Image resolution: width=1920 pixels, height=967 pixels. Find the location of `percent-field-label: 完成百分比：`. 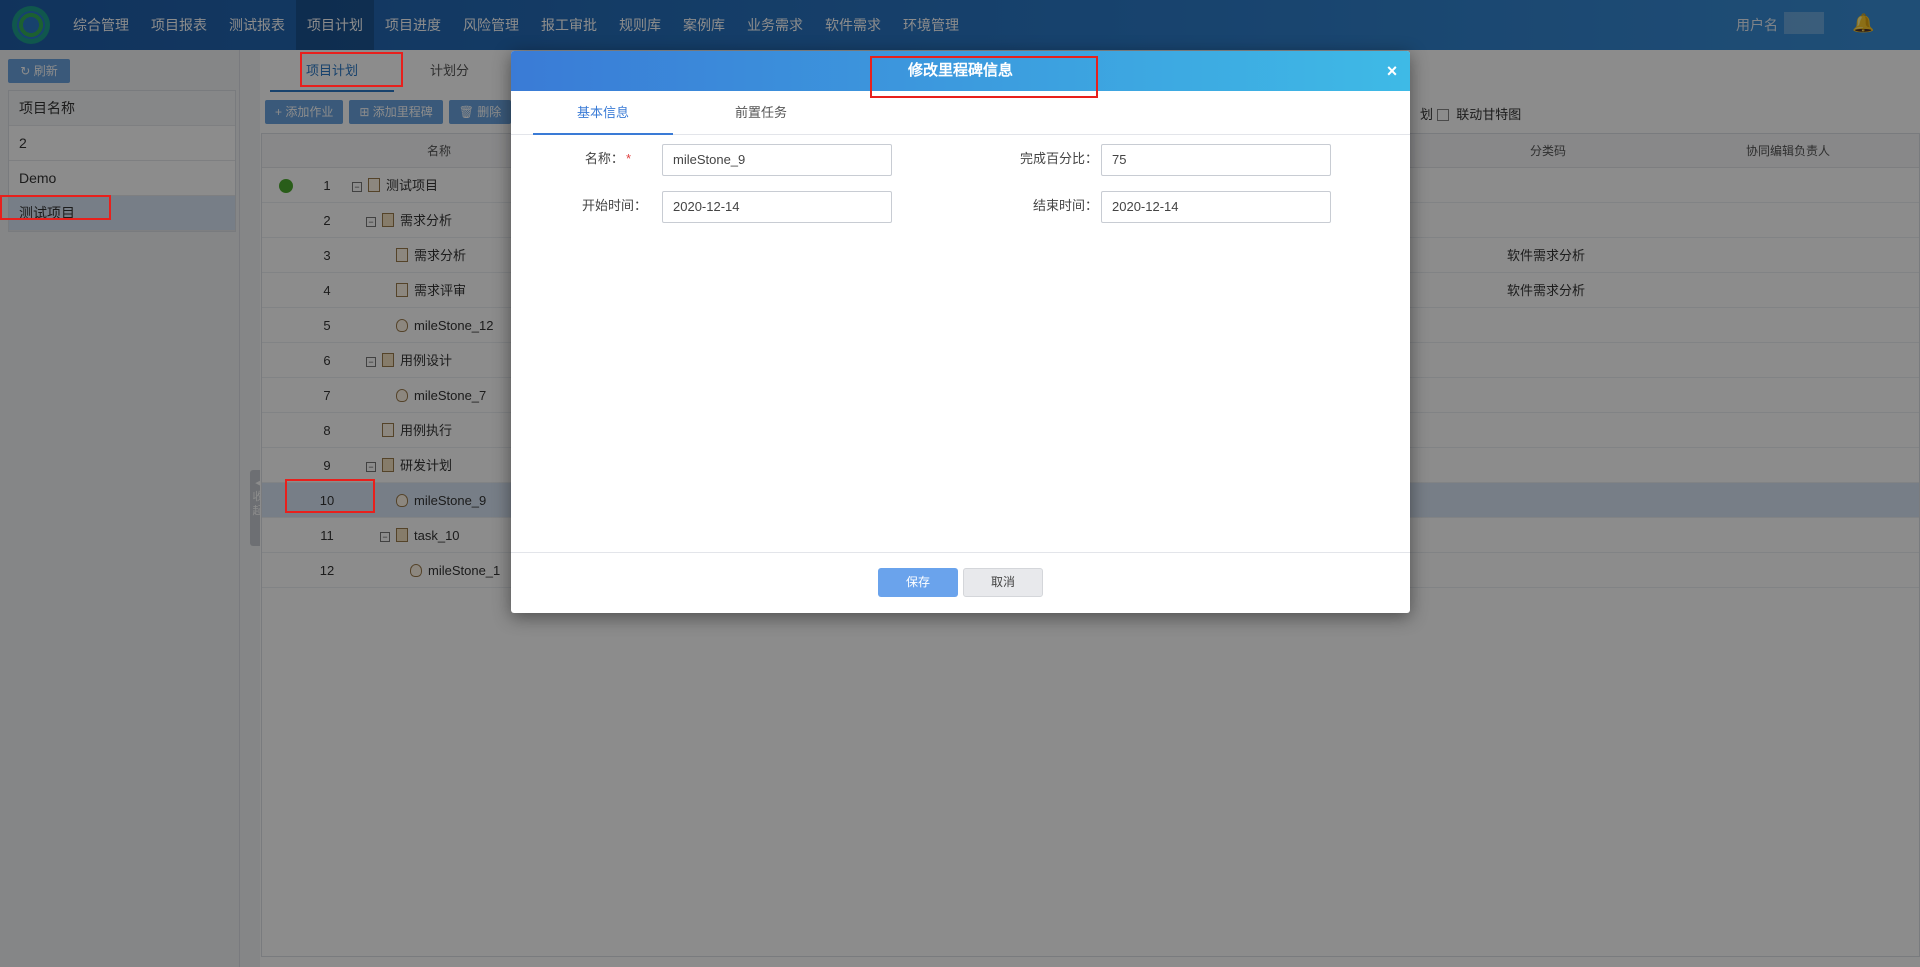

percent-field-label: 完成百分比： is located at coordinates (1058, 158).